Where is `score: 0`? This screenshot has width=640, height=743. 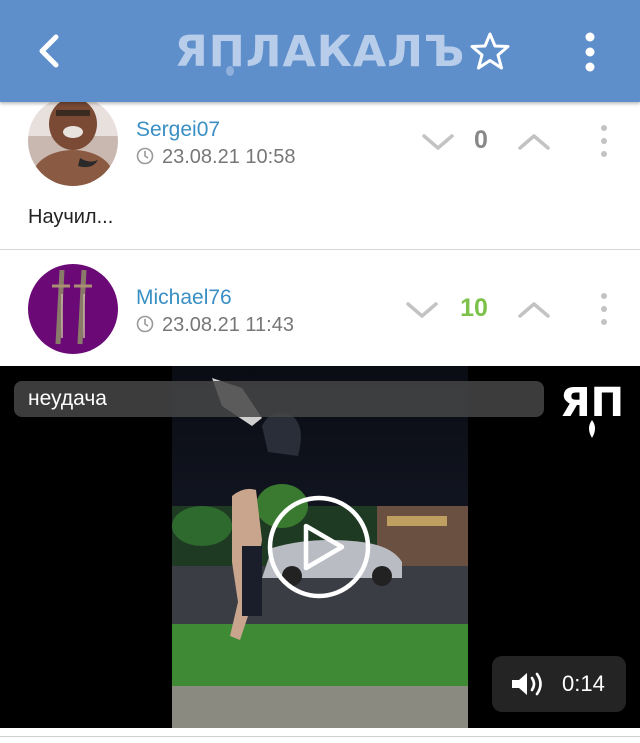
score: 0 is located at coordinates (481, 140).